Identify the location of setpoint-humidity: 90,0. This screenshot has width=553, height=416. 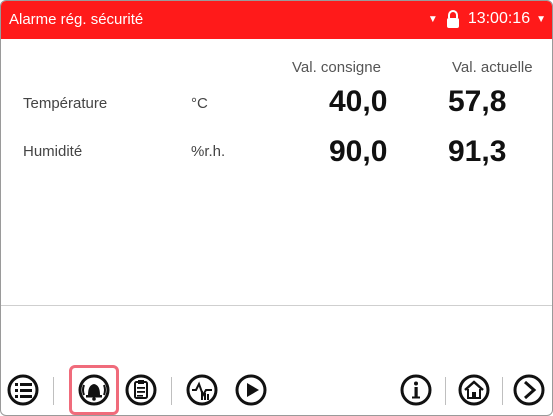
(358, 152).